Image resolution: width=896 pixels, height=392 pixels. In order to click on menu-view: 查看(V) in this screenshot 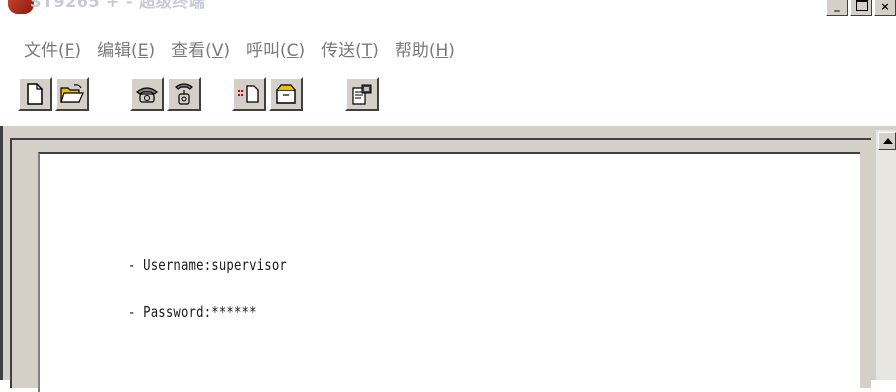, I will do `click(191, 48)`.